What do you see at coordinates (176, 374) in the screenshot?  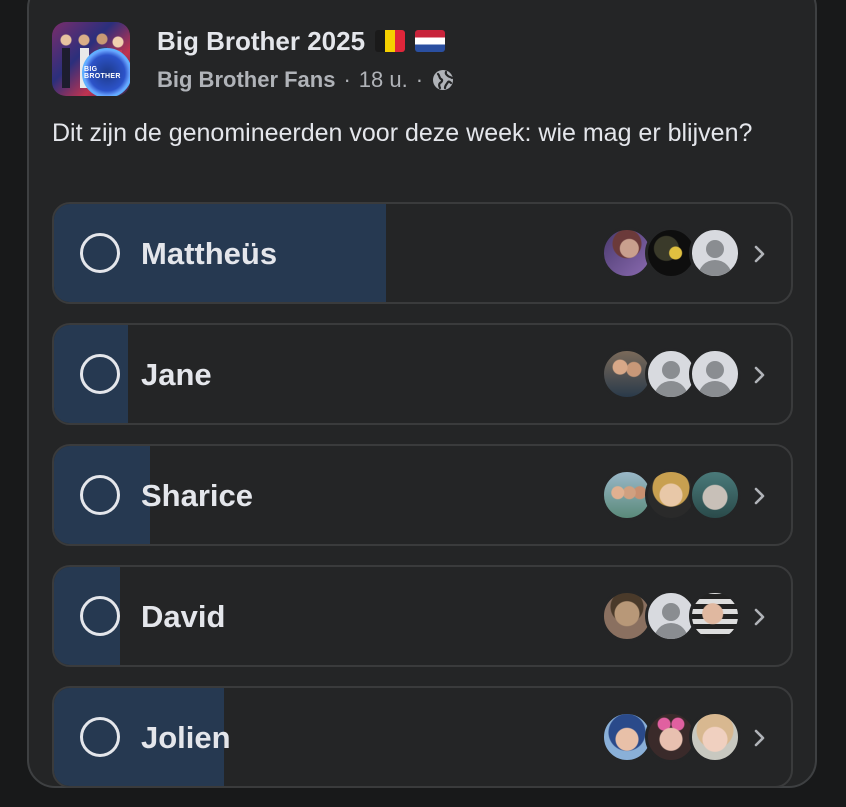 I see `poll-option-label: Jane` at bounding box center [176, 374].